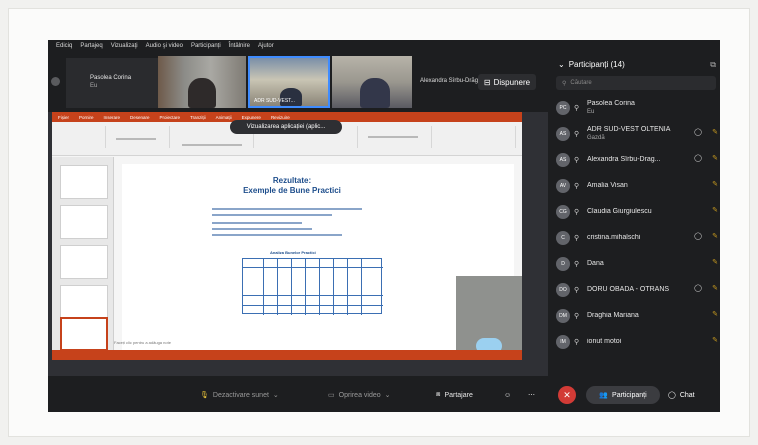 The image size is (758, 445). Describe the element at coordinates (170, 117) in the screenshot. I see `ribbon-tab: Proiectare` at that location.